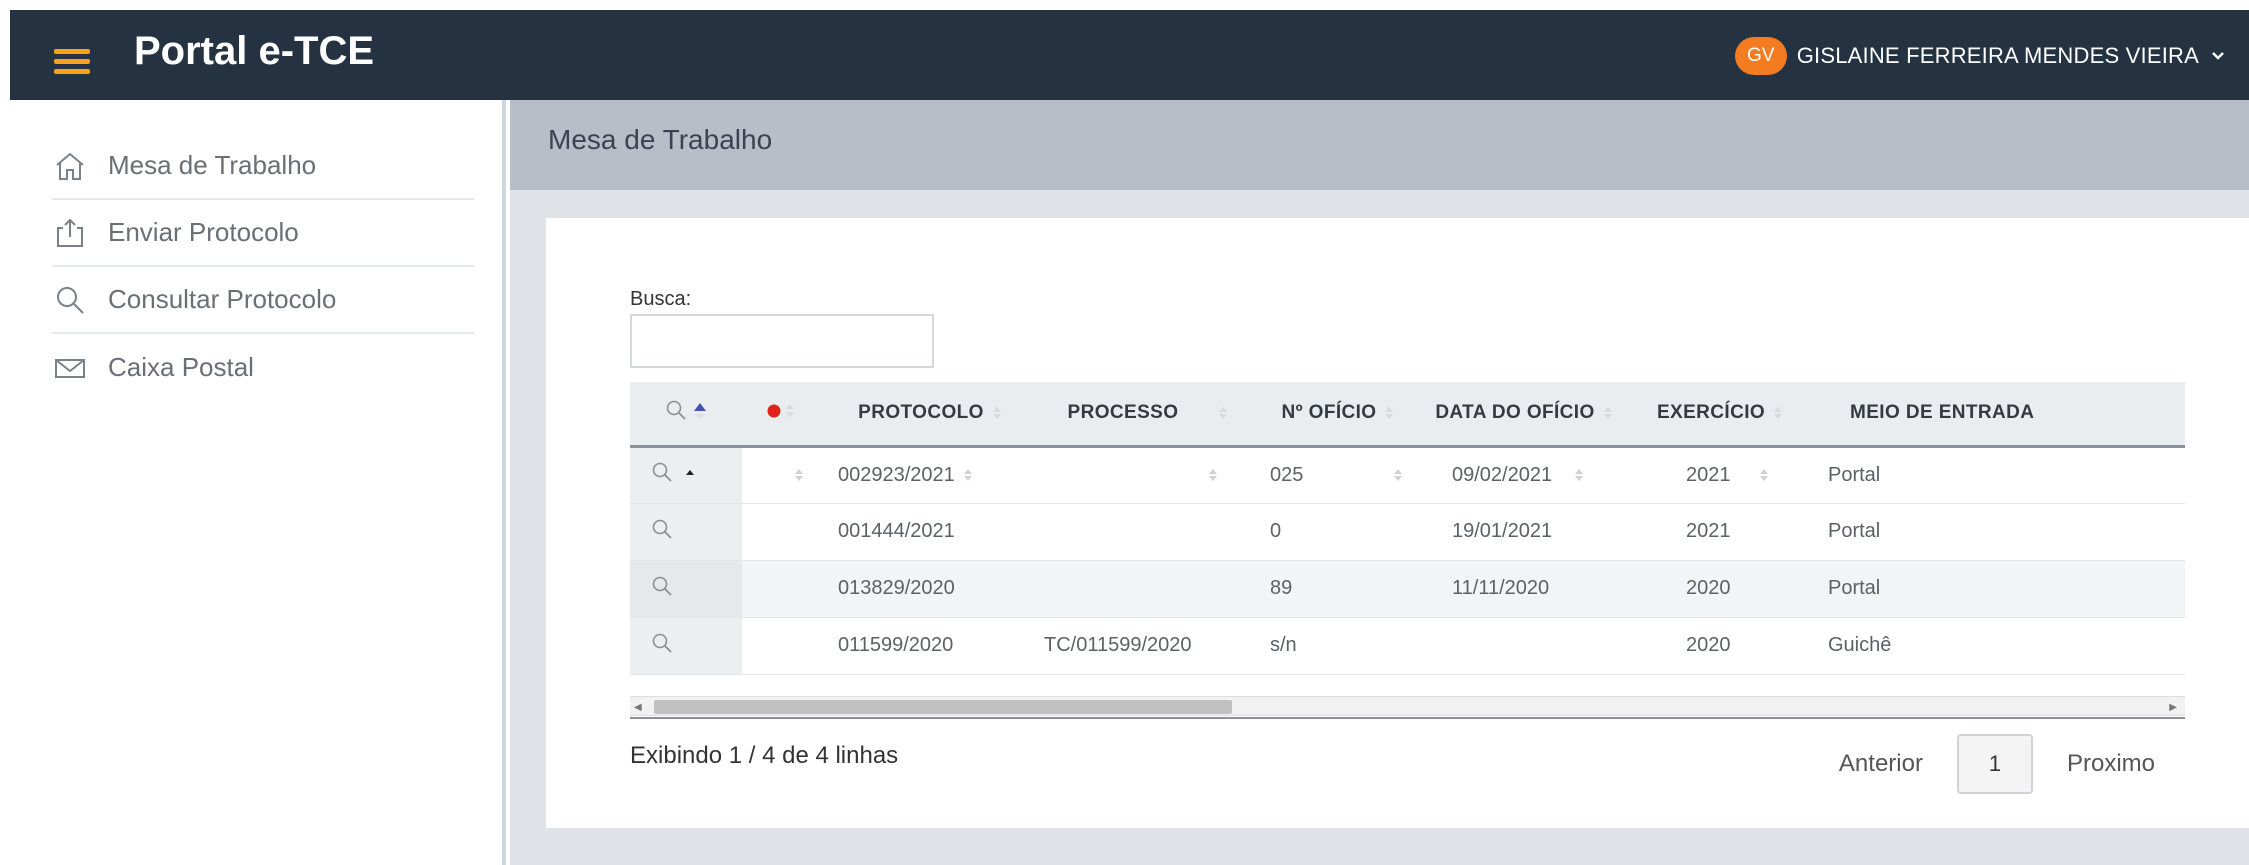 The width and height of the screenshot is (2249, 865). Describe the element at coordinates (943, 707) in the screenshot. I see `scrollbar-thumb` at that location.